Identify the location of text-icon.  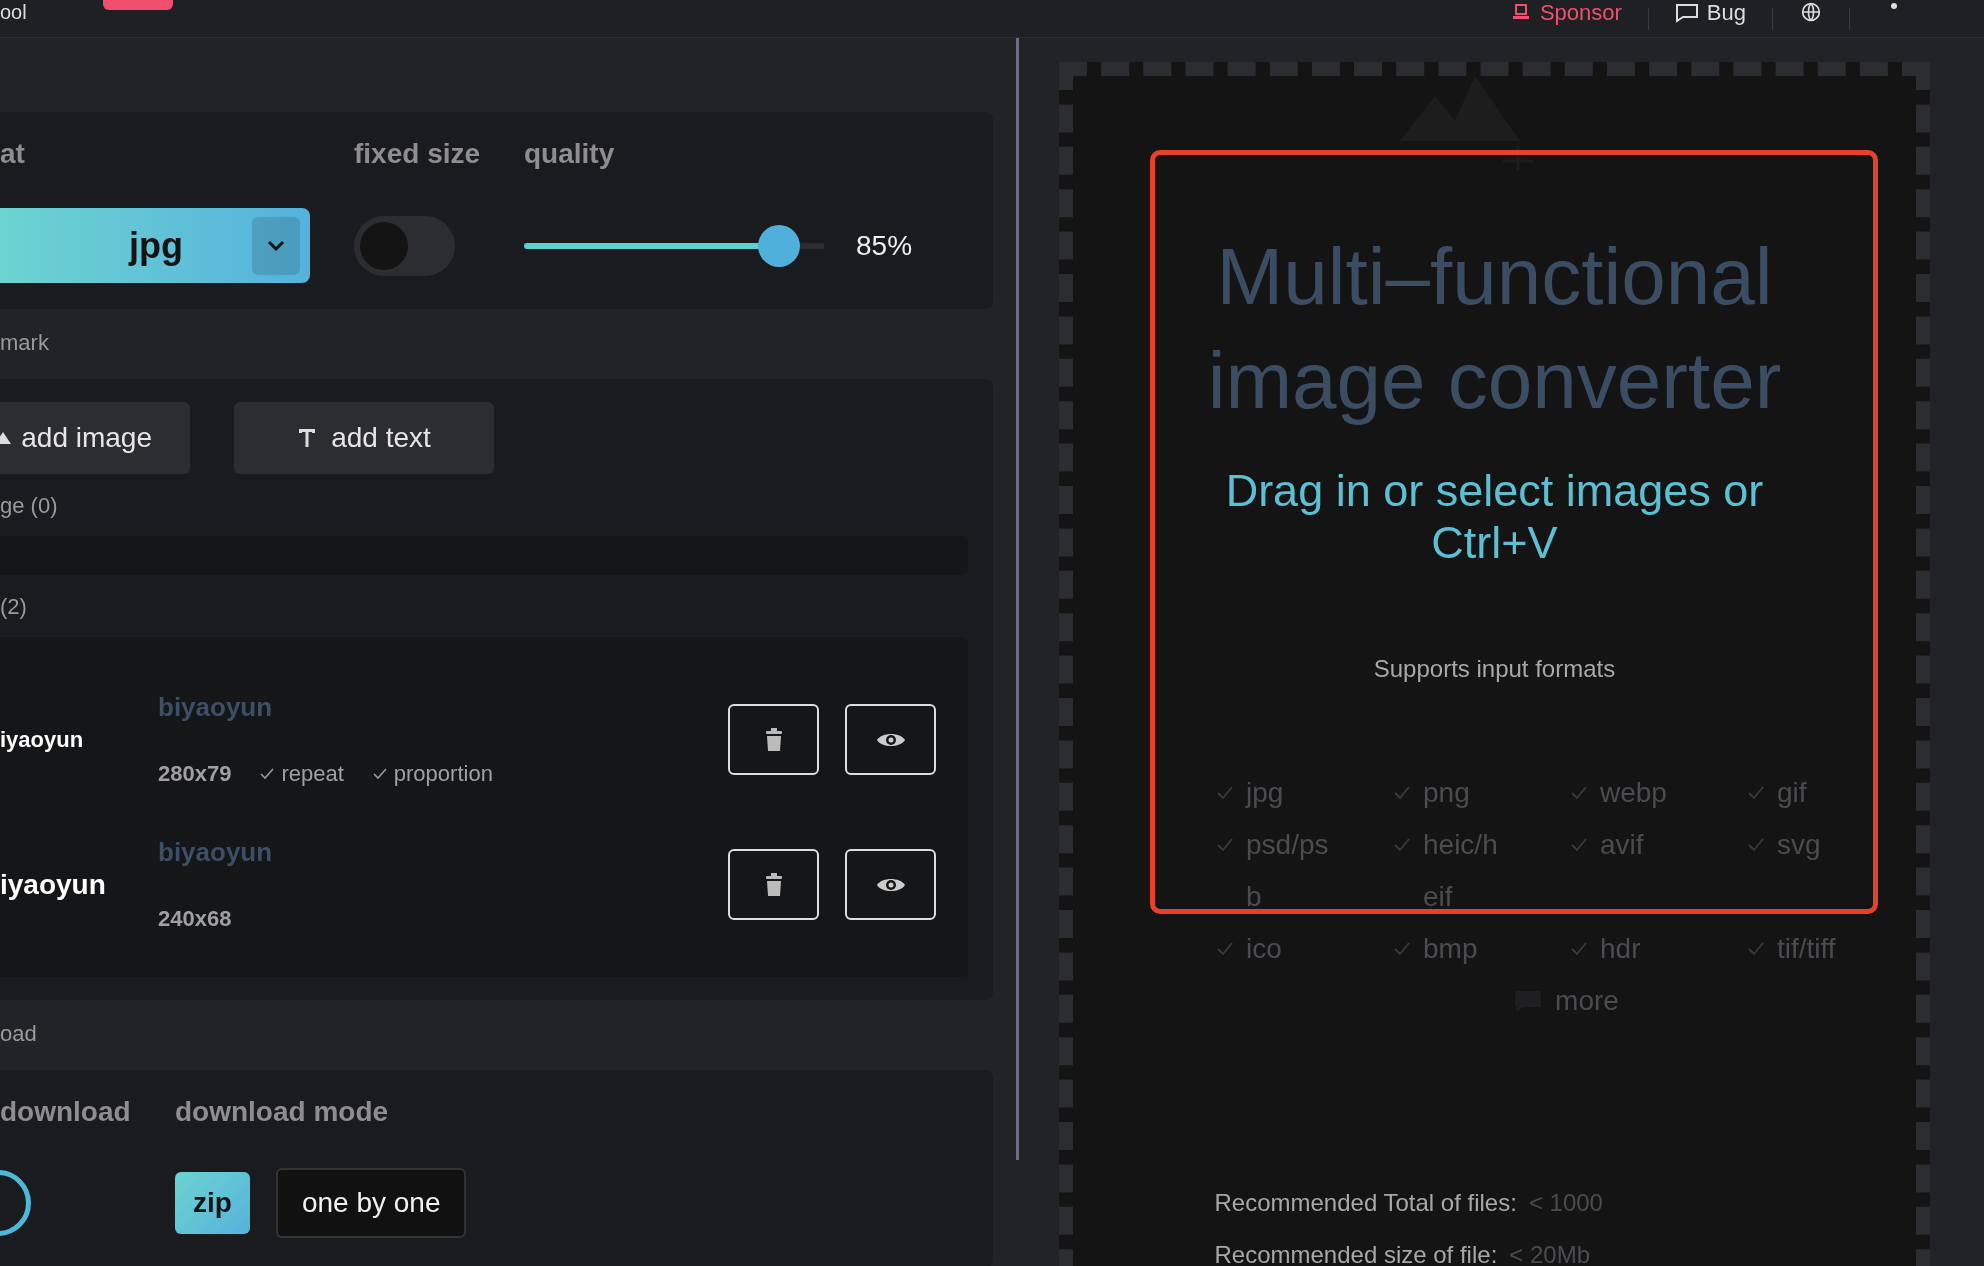
(307, 438).